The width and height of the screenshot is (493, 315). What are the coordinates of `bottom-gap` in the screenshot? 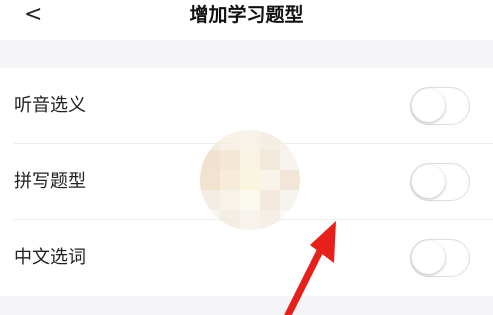 It's located at (246, 305).